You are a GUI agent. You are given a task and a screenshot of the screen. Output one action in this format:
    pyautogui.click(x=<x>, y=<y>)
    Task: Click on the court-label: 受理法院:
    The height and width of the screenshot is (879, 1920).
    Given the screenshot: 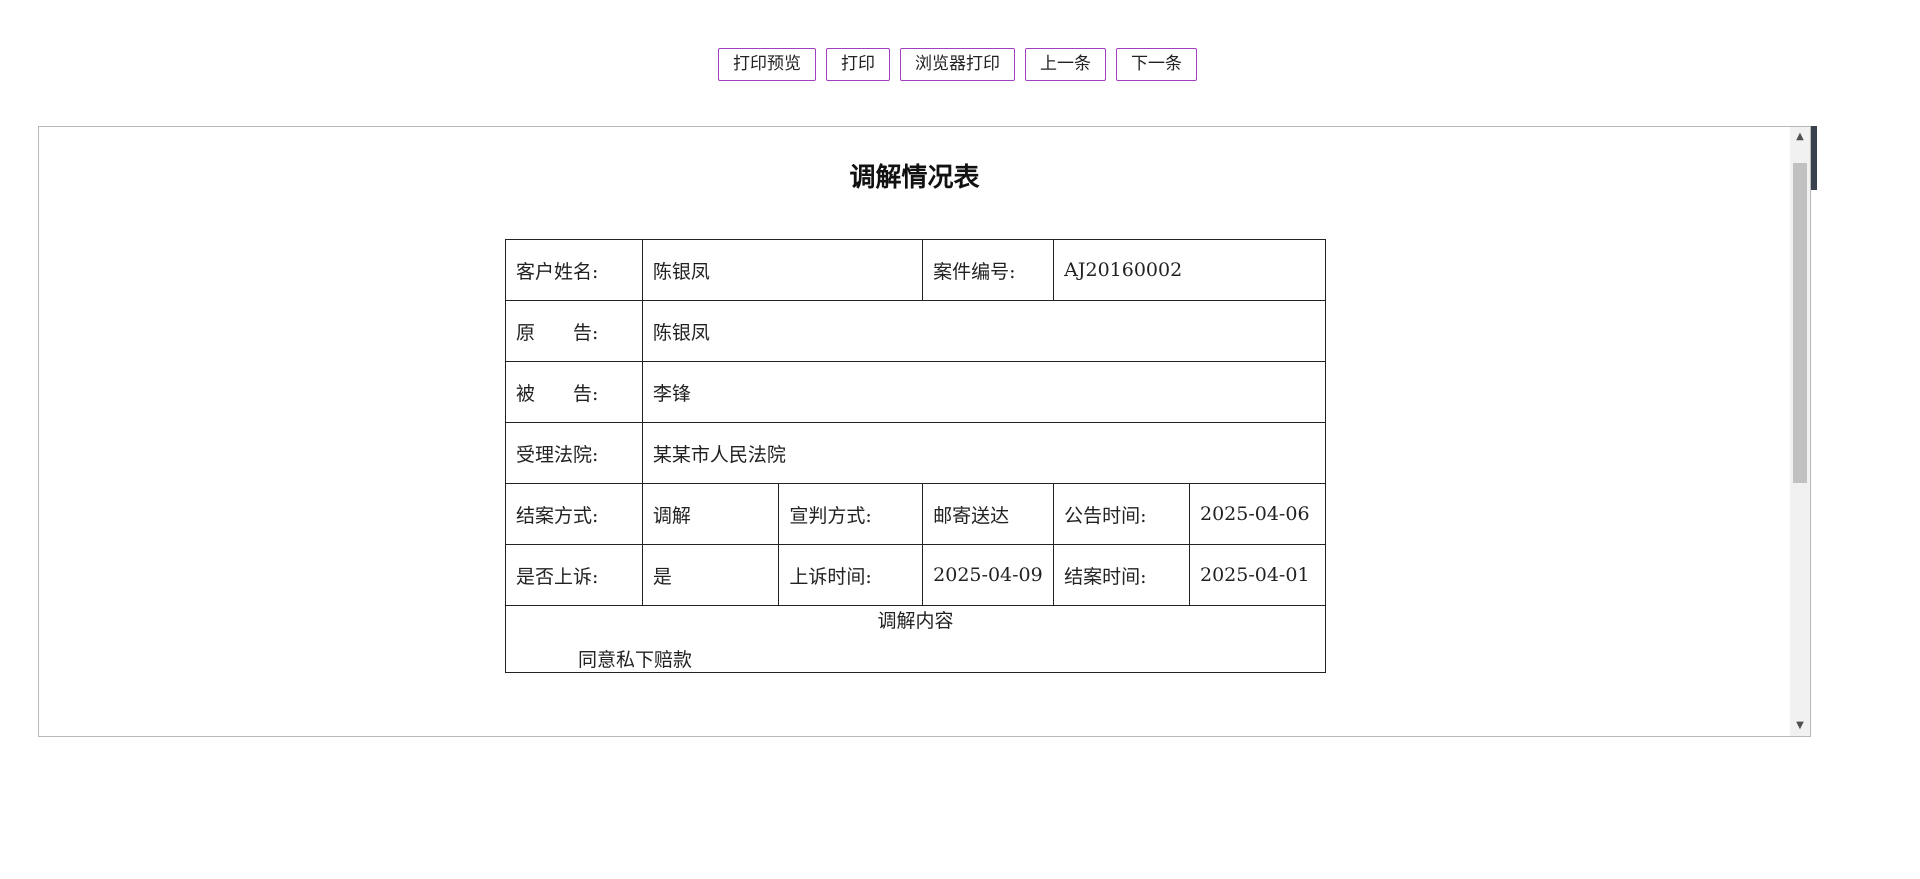 What is the action you would take?
    pyautogui.click(x=574, y=453)
    